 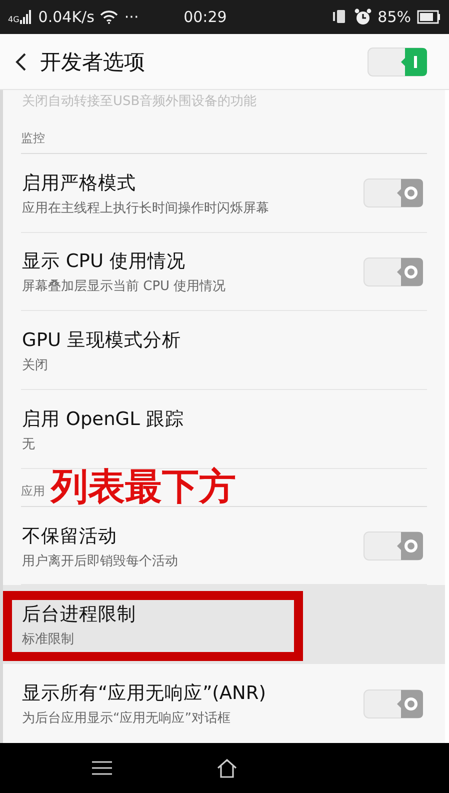 I want to click on setting-summary: 屏幕叠加层显示当前 CPU 使用情况, so click(x=124, y=287).